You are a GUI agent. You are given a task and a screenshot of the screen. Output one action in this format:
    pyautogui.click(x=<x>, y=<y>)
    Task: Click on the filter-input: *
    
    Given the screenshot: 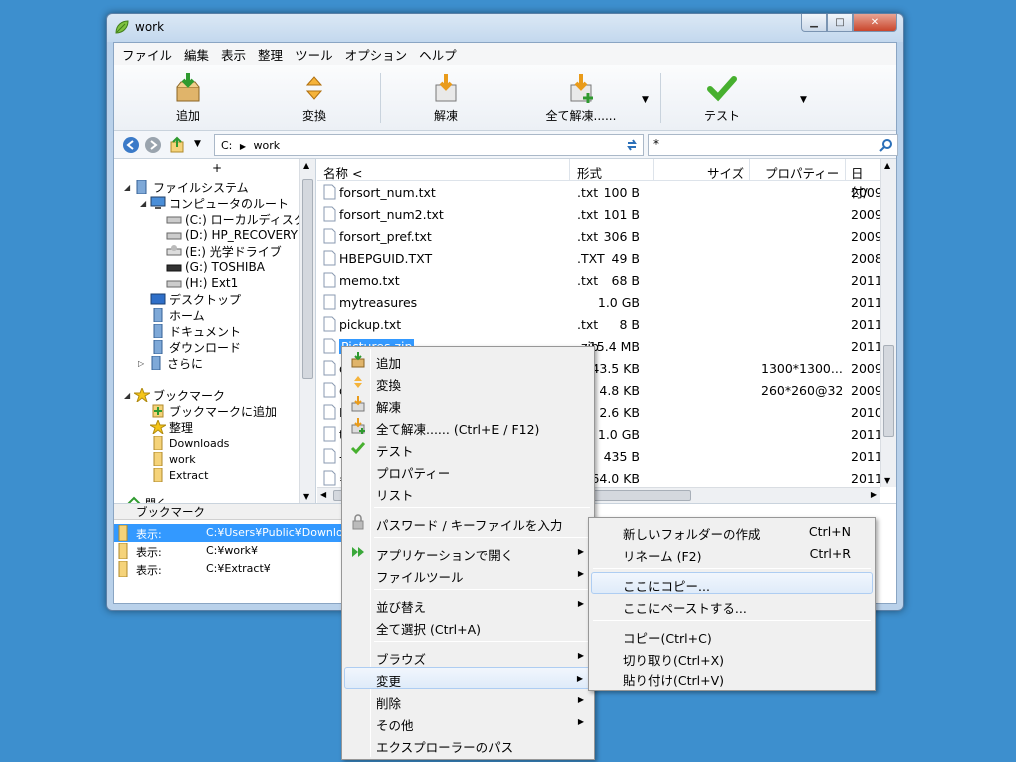 What is the action you would take?
    pyautogui.click(x=773, y=145)
    